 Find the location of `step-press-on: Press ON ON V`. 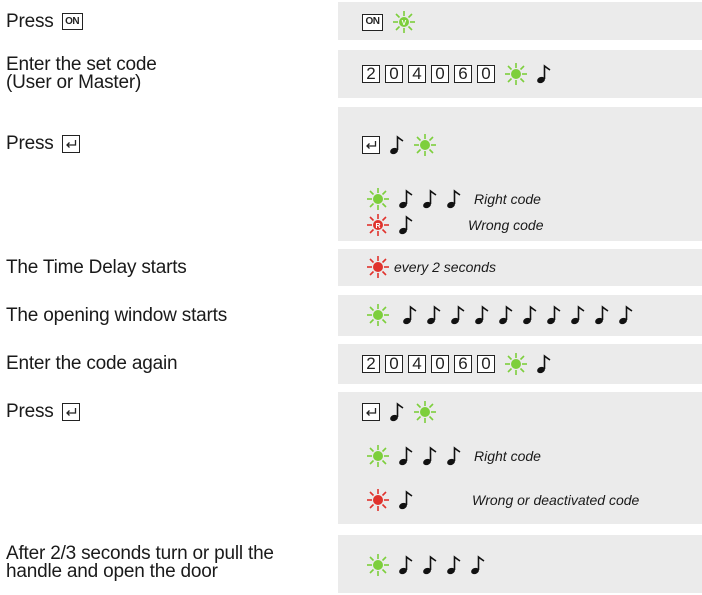

step-press-on: Press ON ON V is located at coordinates (351, 21).